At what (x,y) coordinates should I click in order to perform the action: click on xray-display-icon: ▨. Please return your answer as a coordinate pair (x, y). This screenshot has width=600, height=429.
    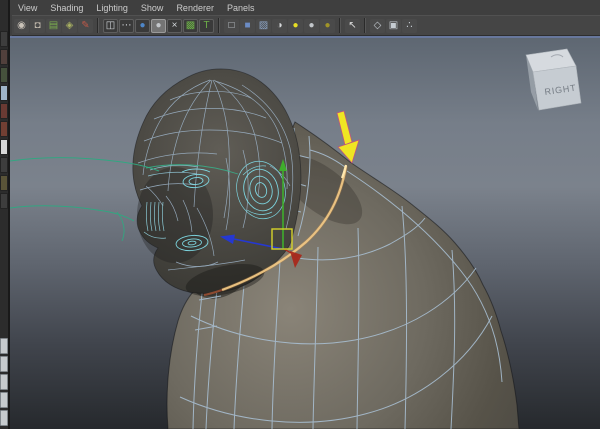
    Looking at the image, I should click on (263, 25).